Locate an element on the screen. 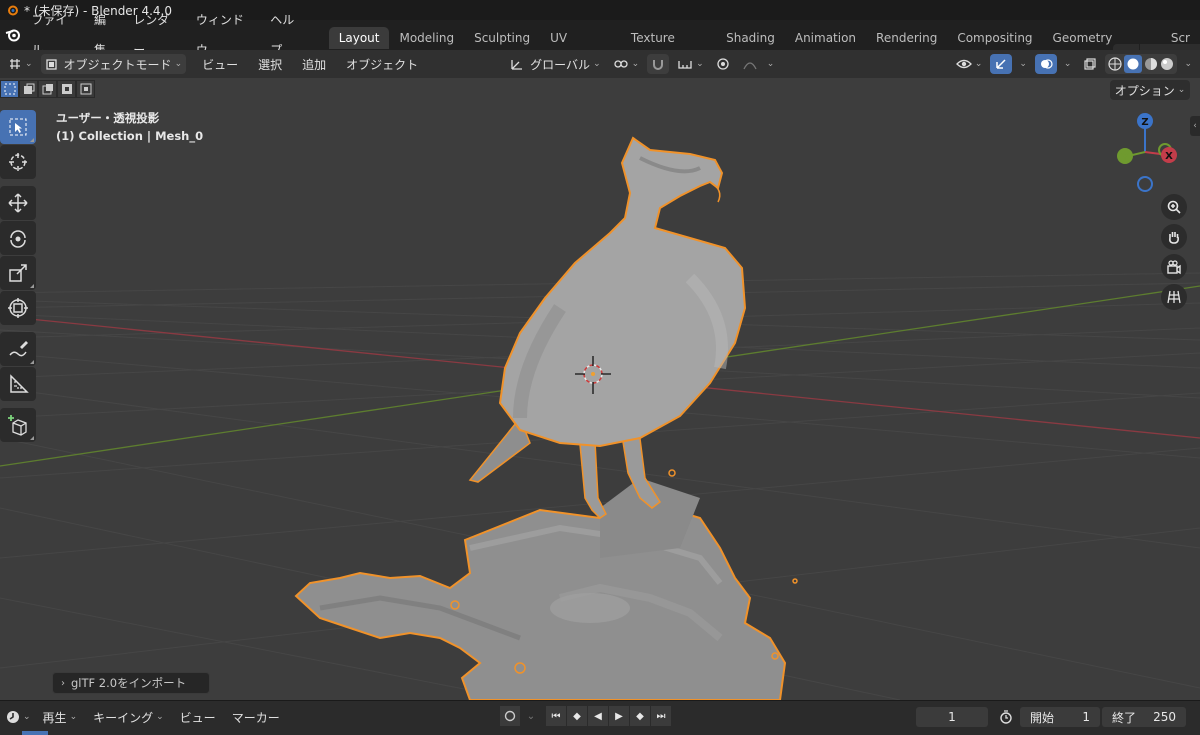 The height and width of the screenshot is (735, 1200). stopwatch-icon is located at coordinates (1006, 717).